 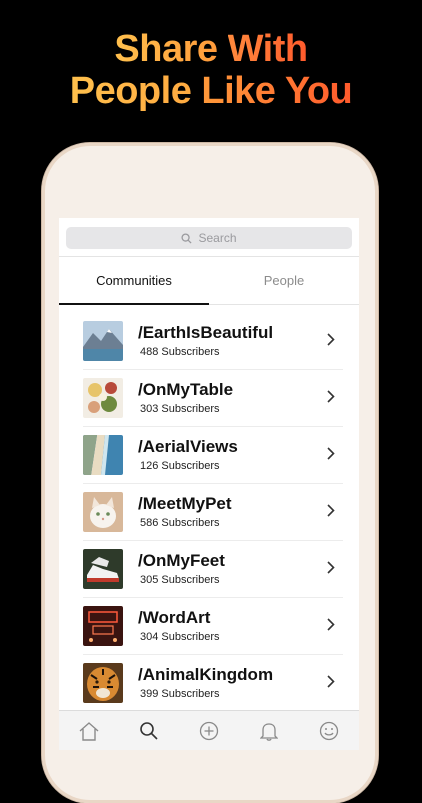 I want to click on list-item: /OnMyTable 303 Subscribers, so click(x=213, y=398).